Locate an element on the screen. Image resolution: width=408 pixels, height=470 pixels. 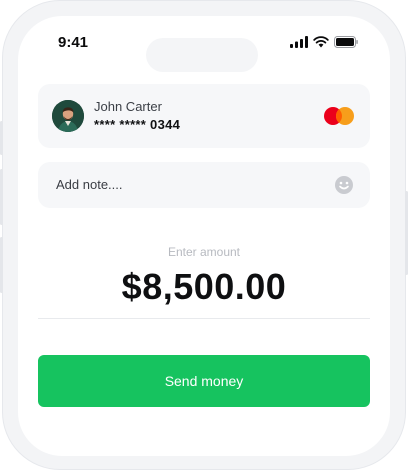
amount-value: $8,500.00 is located at coordinates (204, 287).